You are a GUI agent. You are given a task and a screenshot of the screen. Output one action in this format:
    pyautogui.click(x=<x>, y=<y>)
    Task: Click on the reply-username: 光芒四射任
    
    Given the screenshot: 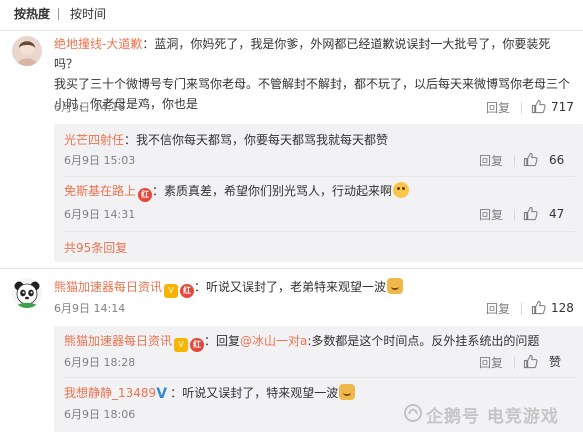 What is the action you would take?
    pyautogui.click(x=94, y=140)
    